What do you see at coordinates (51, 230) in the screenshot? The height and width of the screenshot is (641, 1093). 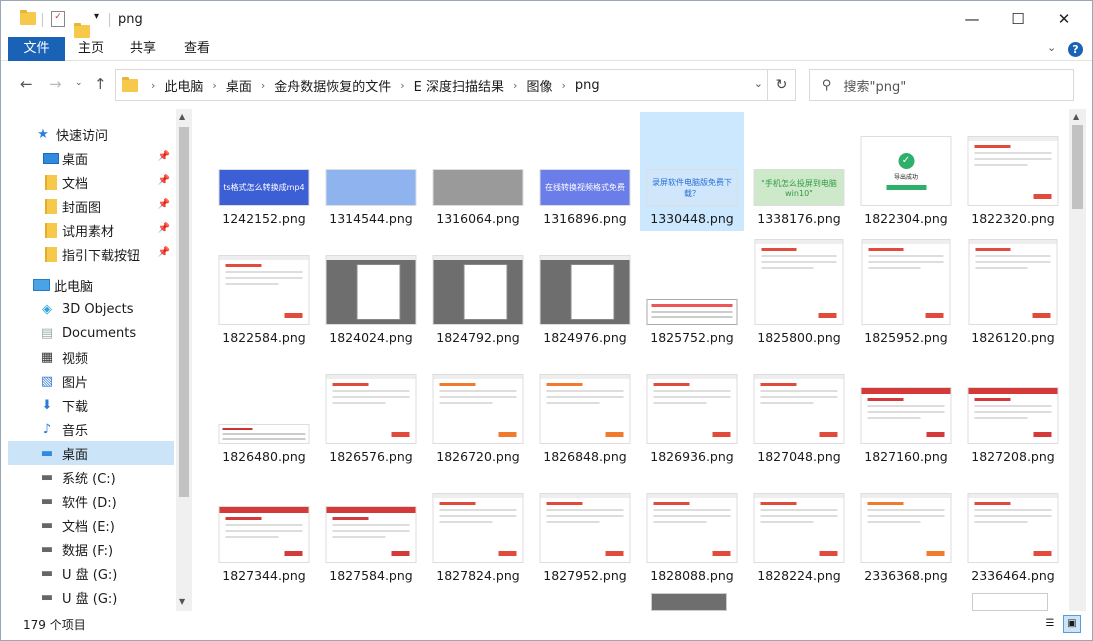 I see `folder-icon` at bounding box center [51, 230].